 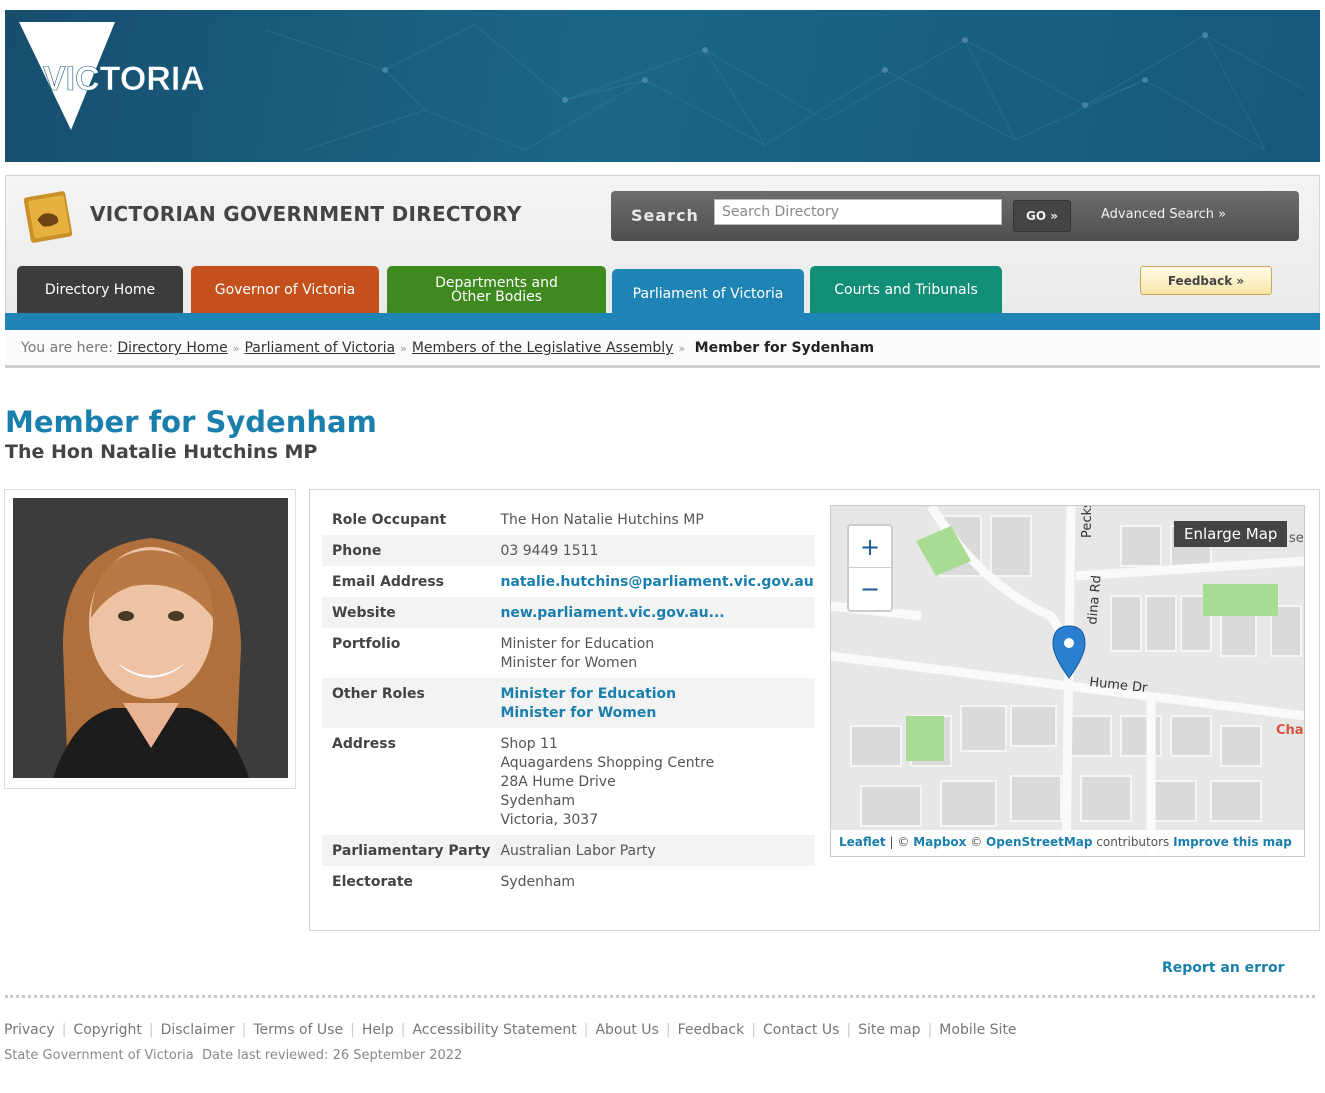 What do you see at coordinates (549, 551) in the screenshot?
I see `phone-value: 03 9449 1511` at bounding box center [549, 551].